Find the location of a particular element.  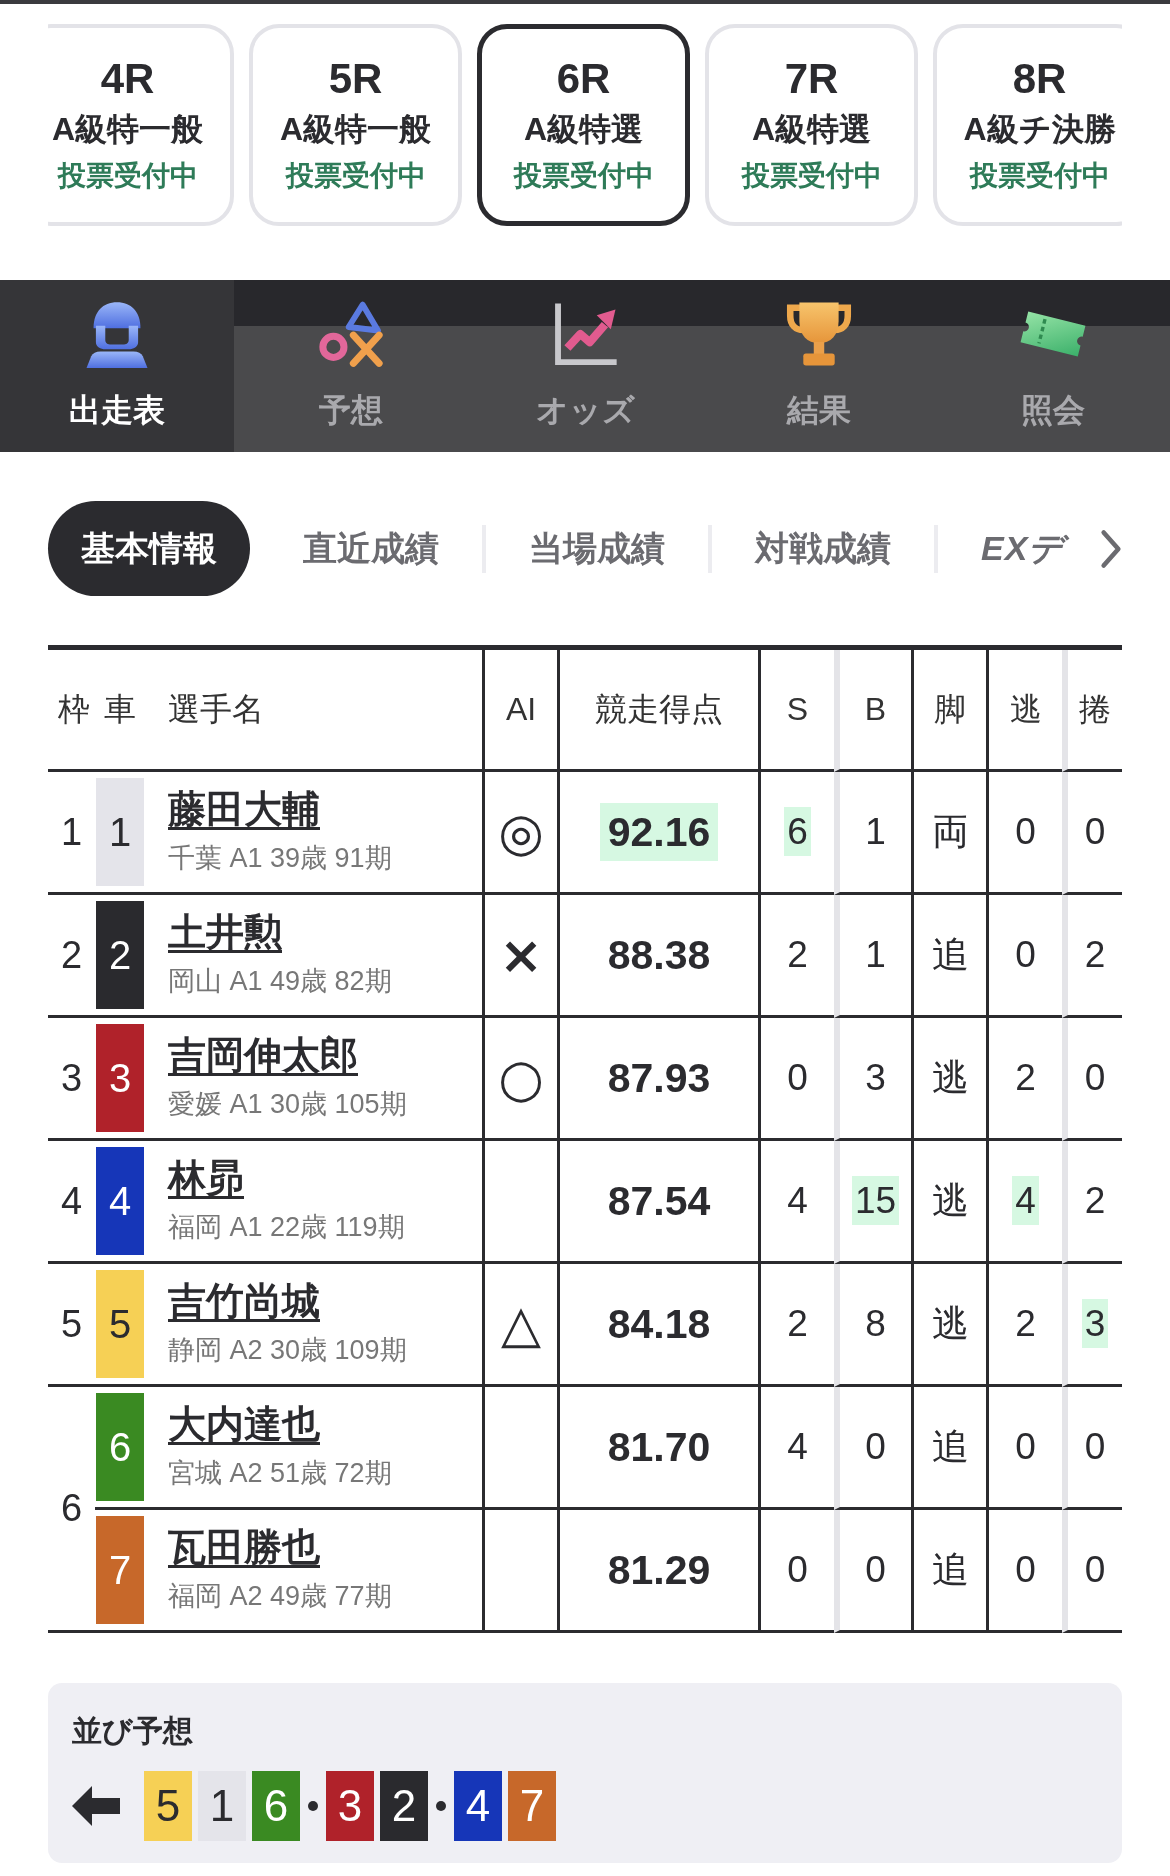

rider-name: 藤田大輔 is located at coordinates (244, 810).